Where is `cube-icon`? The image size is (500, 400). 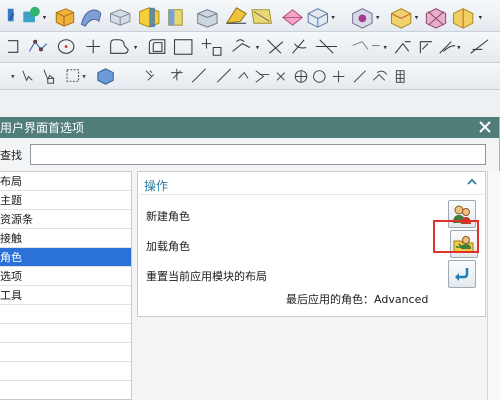
cube-icon is located at coordinates (105, 76).